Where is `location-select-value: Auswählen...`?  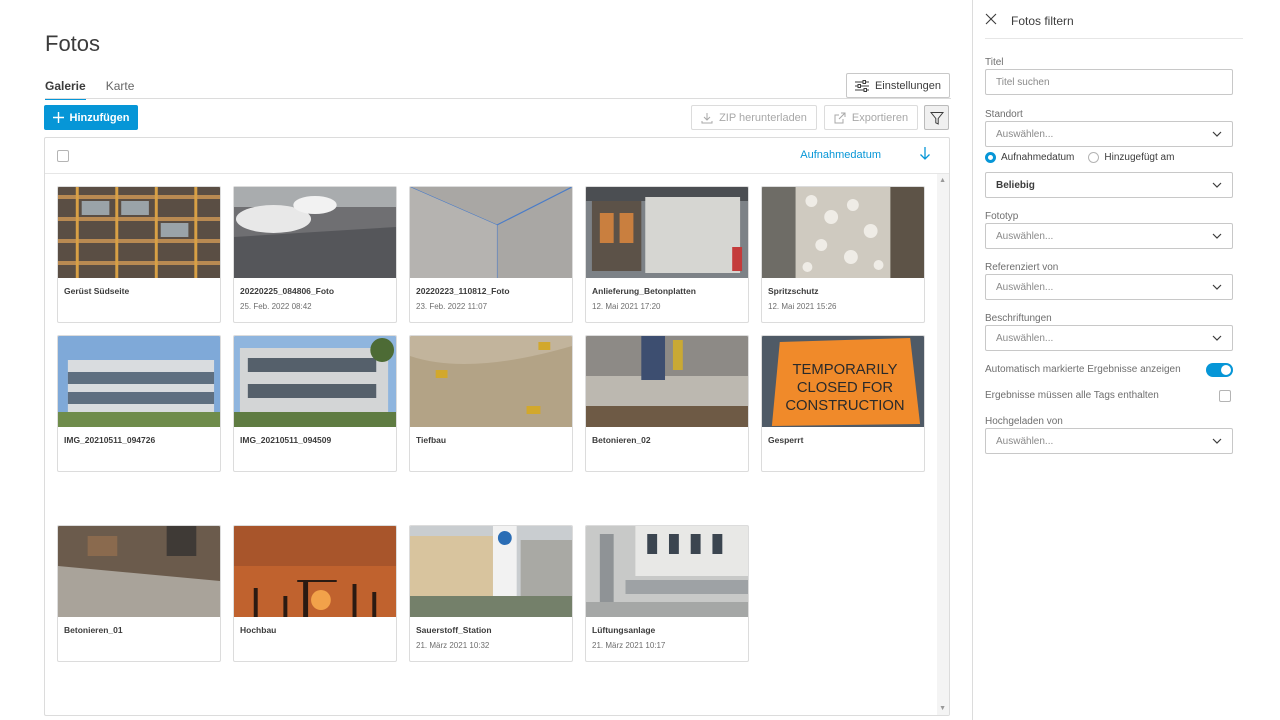 location-select-value: Auswählen... is located at coordinates (1025, 134).